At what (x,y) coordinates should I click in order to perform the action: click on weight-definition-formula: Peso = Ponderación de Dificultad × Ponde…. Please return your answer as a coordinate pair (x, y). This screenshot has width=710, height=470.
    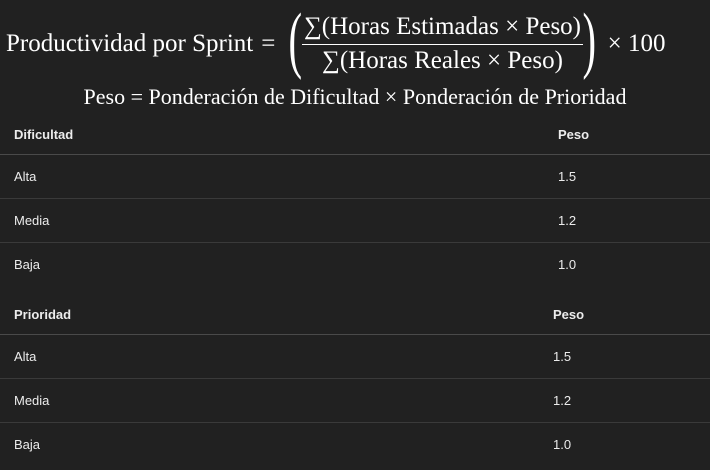
    Looking at the image, I should click on (355, 96).